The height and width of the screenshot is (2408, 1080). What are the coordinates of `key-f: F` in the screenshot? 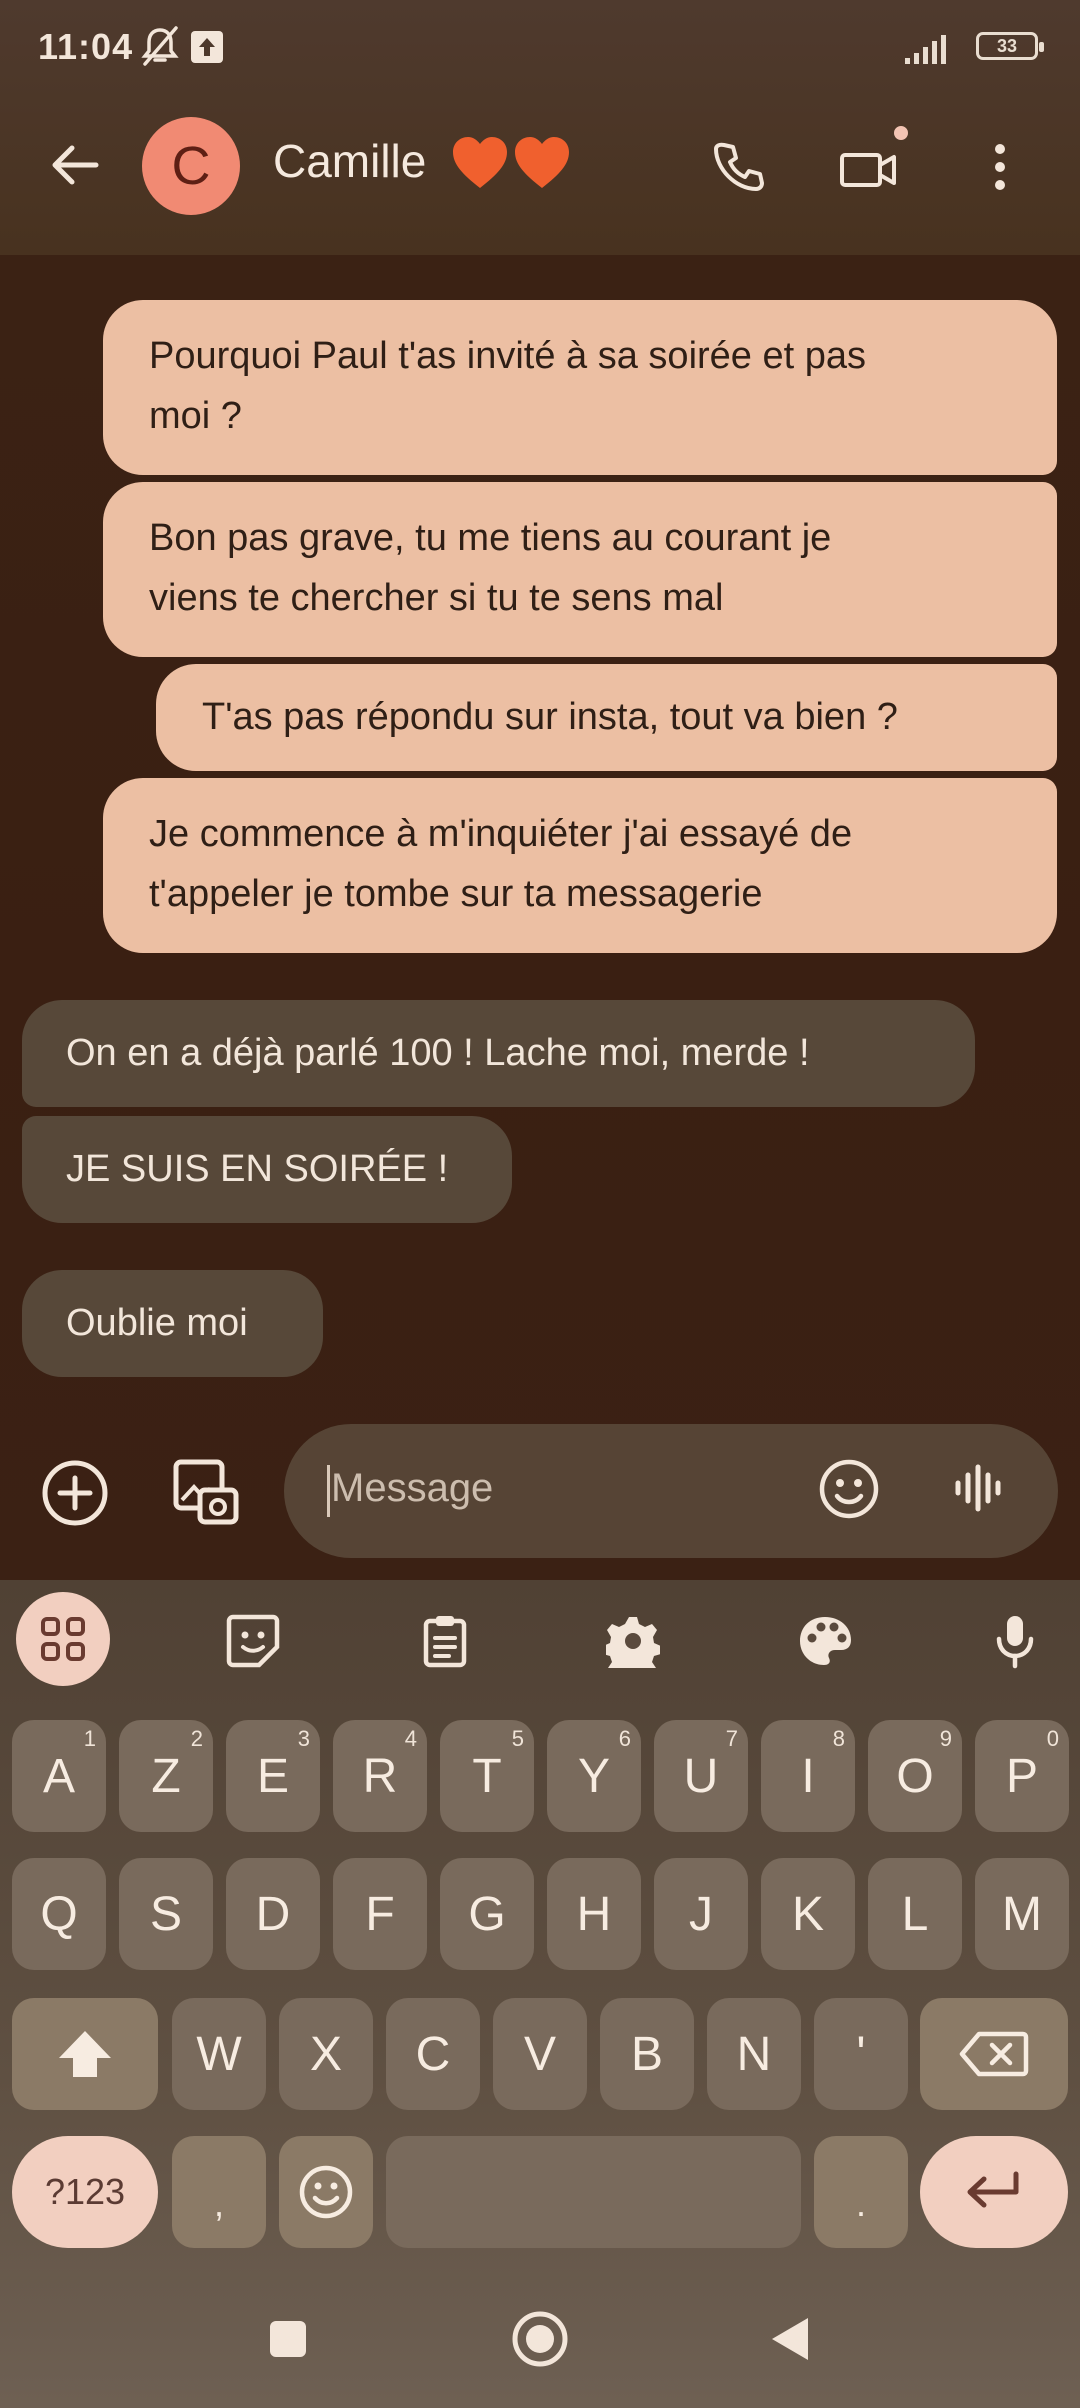 It's located at (380, 1914).